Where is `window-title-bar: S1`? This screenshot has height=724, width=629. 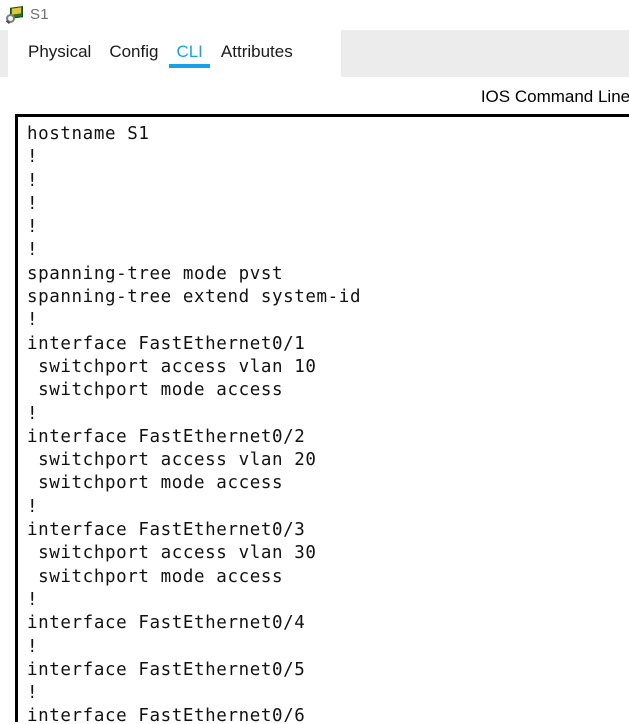
window-title-bar: S1 is located at coordinates (314, 15).